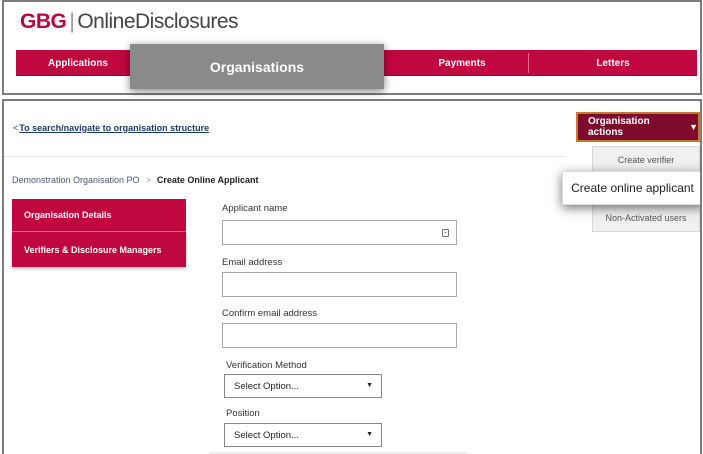  What do you see at coordinates (207, 180) in the screenshot?
I see `breadcrumb-current: Create Online Applicant` at bounding box center [207, 180].